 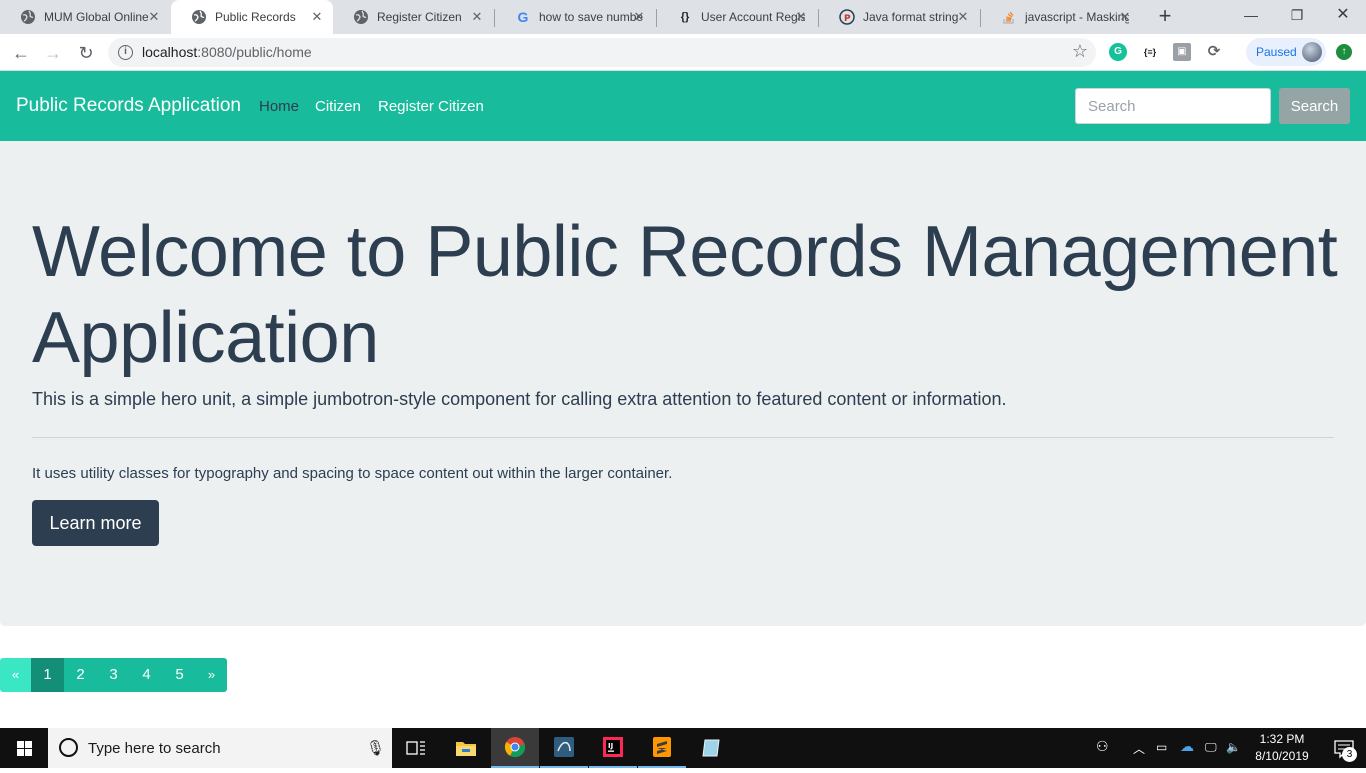 What do you see at coordinates (1282, 739) in the screenshot?
I see `clock-time: 1:32 PM` at bounding box center [1282, 739].